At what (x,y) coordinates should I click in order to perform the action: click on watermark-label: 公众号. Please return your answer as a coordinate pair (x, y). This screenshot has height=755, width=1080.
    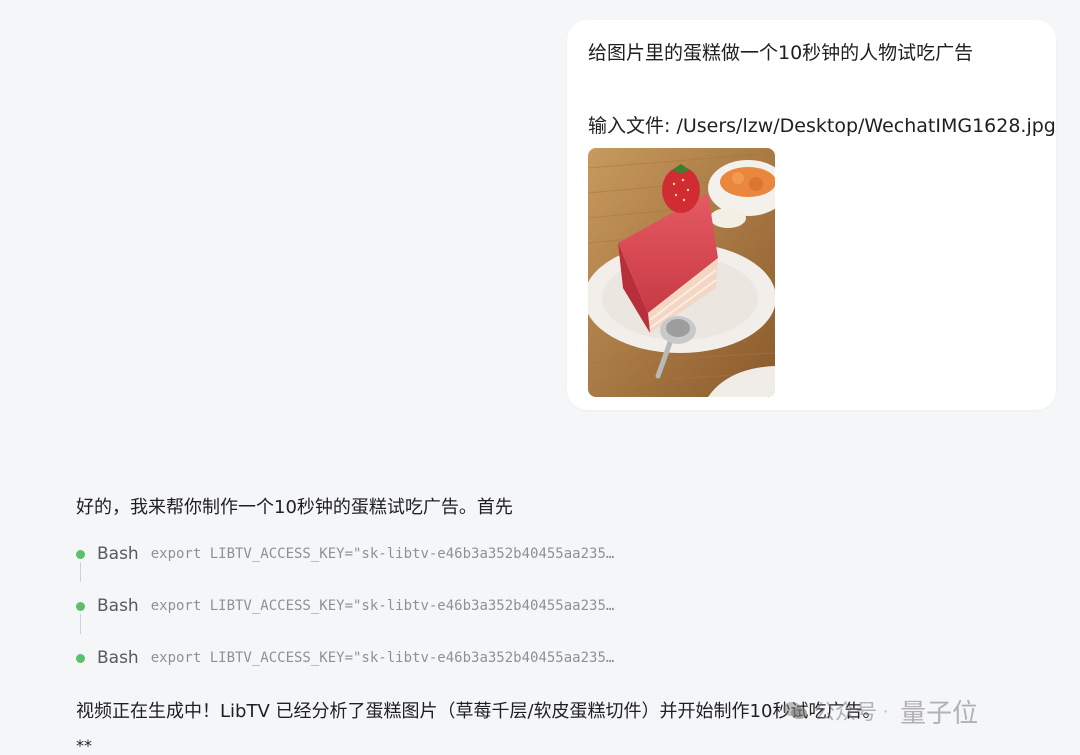
    Looking at the image, I should click on (845, 712).